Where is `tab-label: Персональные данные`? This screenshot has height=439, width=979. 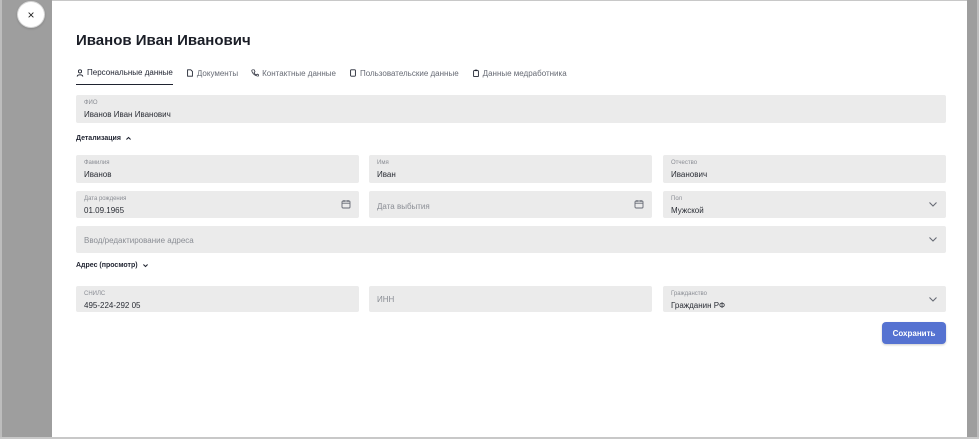
tab-label: Персональные данные is located at coordinates (130, 72).